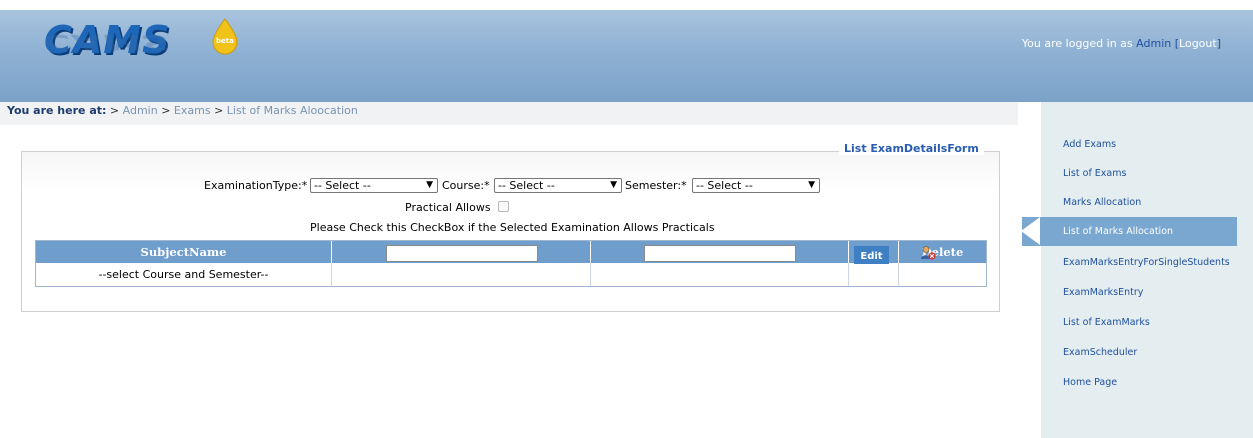 This screenshot has height=438, width=1253. What do you see at coordinates (1146, 262) in the screenshot?
I see `sidebar-item-exam-marks-entry-single: ExamMarksEntryForSingleStudents` at bounding box center [1146, 262].